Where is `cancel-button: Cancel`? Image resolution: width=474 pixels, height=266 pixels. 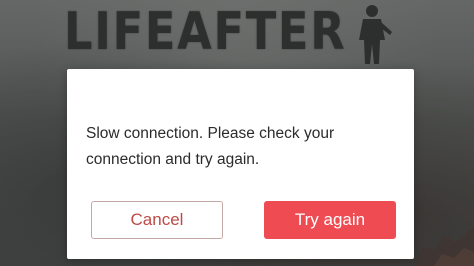
cancel-button: Cancel is located at coordinates (157, 220).